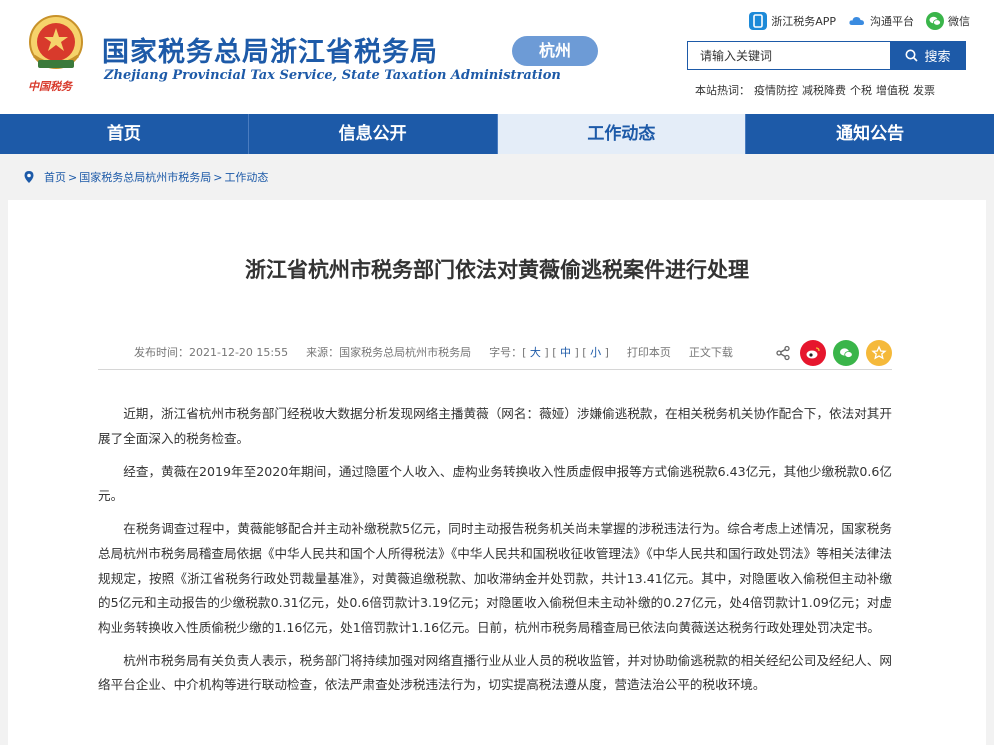 Image resolution: width=994 pixels, height=745 pixels. I want to click on app-icon, so click(758, 21).